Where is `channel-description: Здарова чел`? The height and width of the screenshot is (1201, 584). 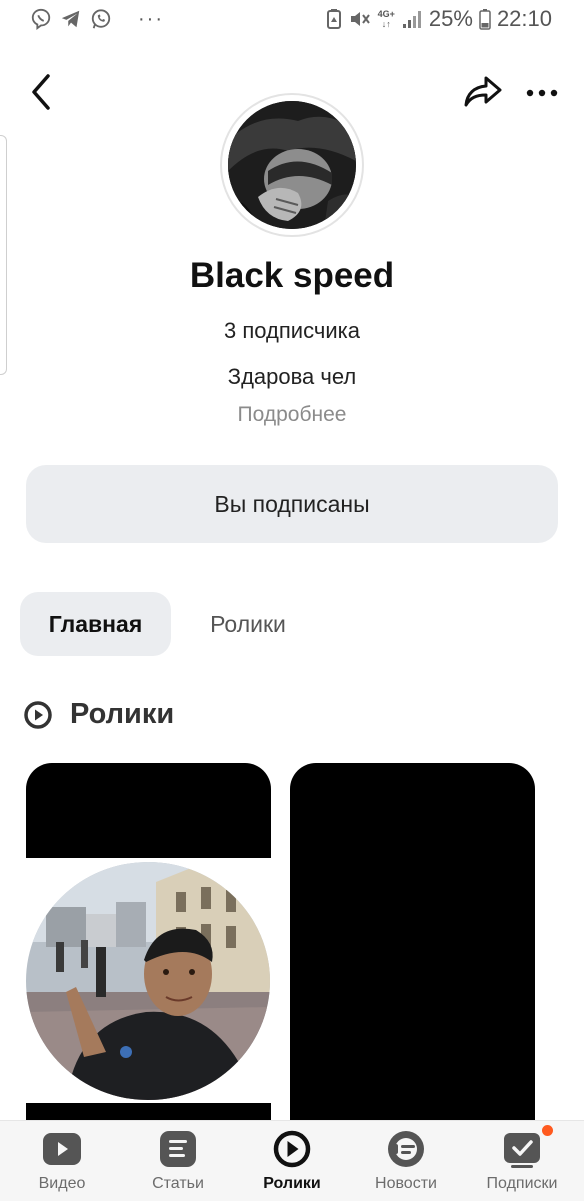
channel-description: Здарова чел is located at coordinates (292, 376).